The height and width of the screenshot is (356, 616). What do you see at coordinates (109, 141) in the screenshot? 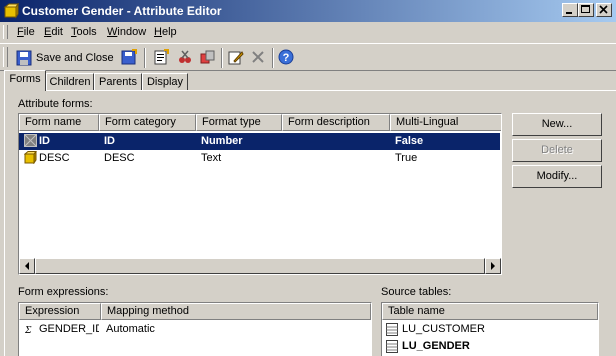
I see `form-category-cell: ID` at bounding box center [109, 141].